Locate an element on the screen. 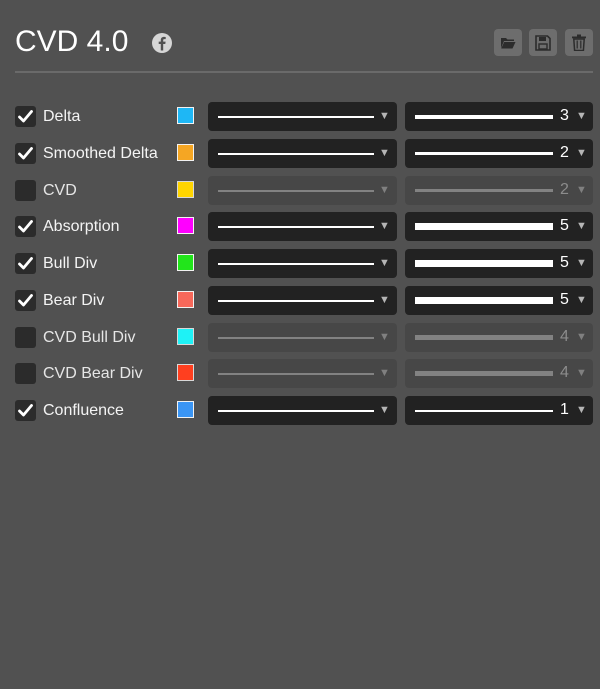 The image size is (600, 689). plot-row-smoothed-delta: Smoothed Delta ▼ 2 ▼ is located at coordinates (304, 153).